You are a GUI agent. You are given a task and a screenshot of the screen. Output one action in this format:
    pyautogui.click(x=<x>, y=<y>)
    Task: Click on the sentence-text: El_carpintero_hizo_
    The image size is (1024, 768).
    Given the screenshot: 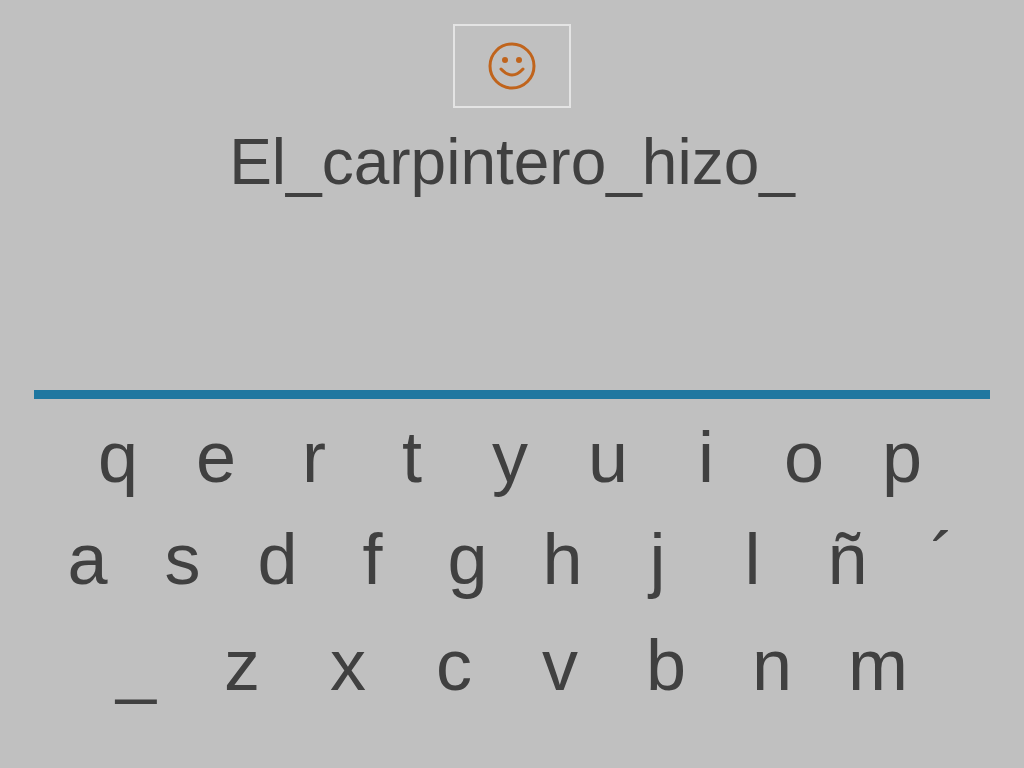 What is the action you would take?
    pyautogui.click(x=512, y=162)
    